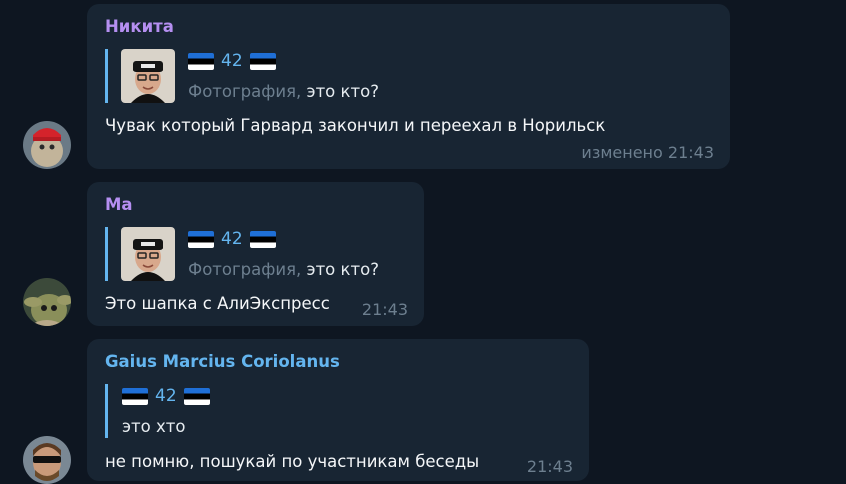 Image resolution: width=846 pixels, height=484 pixels. What do you see at coordinates (119, 204) in the screenshot?
I see `sender-name: Ма` at bounding box center [119, 204].